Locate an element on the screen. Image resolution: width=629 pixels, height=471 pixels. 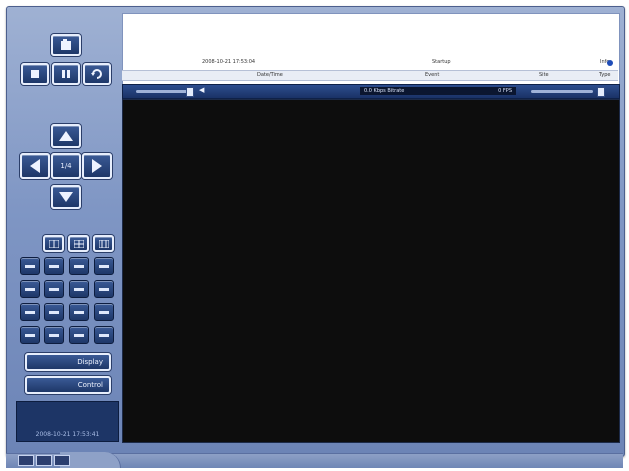
clock-panel: 2008-10-21 17:53:41 is located at coordinates (67, 421).